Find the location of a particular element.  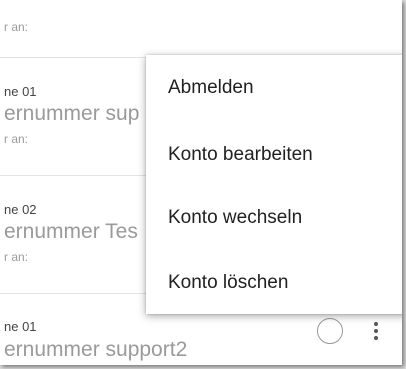

account-number: ernummer Tes is located at coordinates (71, 231).